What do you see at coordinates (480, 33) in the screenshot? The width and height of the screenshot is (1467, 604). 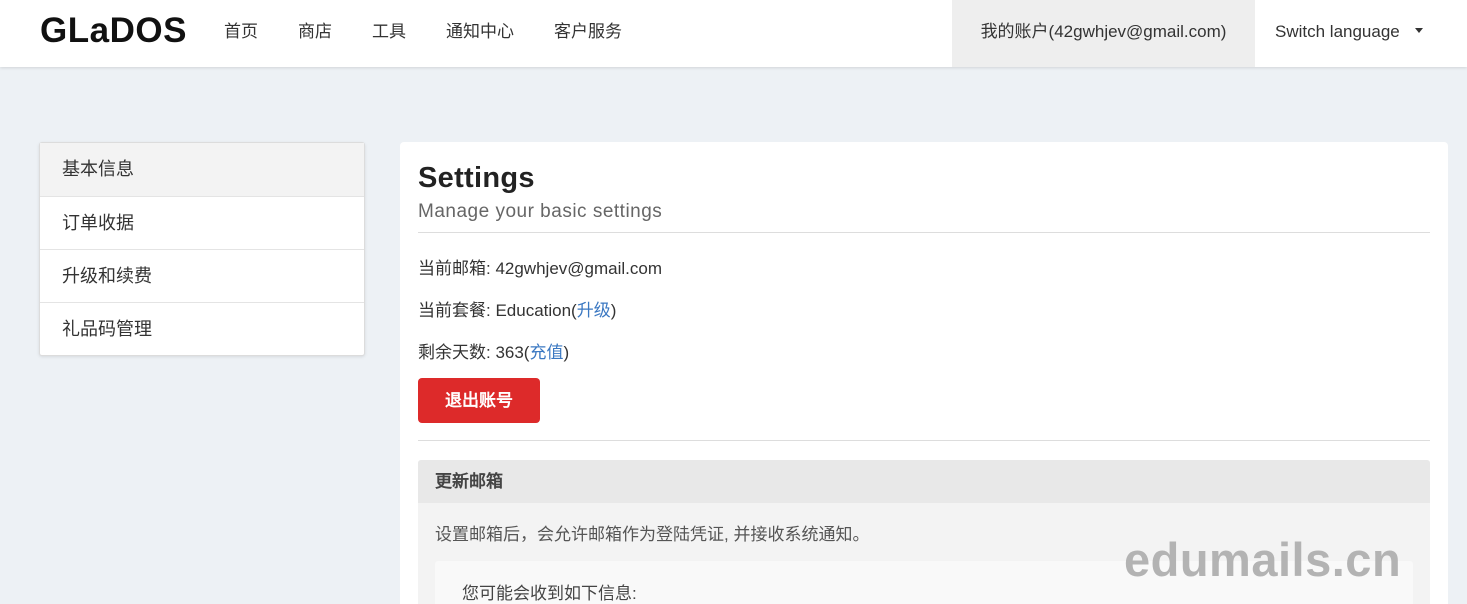 I see `nav-notifications: 通知中心` at bounding box center [480, 33].